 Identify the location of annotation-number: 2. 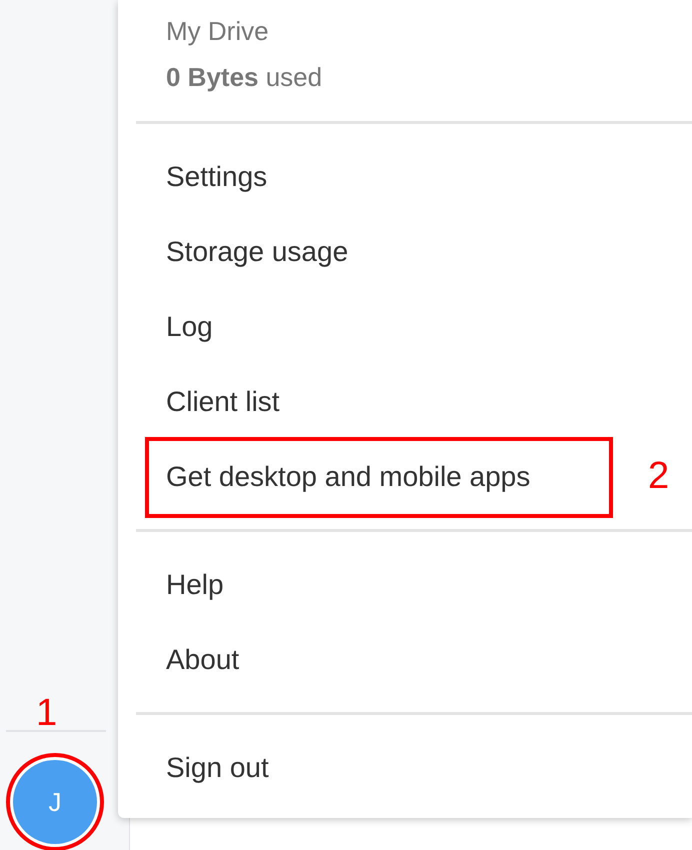
(659, 476).